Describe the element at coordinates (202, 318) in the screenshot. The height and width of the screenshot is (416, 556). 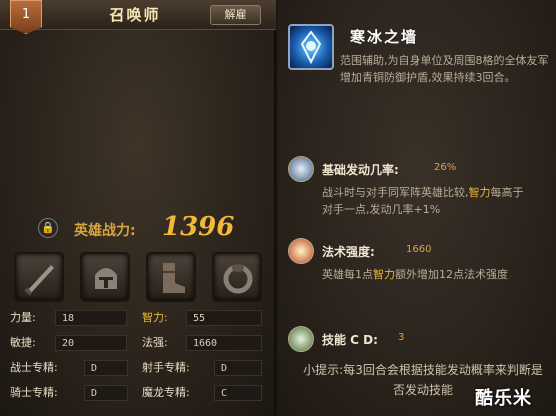
I see `stat-intelligence: 智力: 55` at that location.